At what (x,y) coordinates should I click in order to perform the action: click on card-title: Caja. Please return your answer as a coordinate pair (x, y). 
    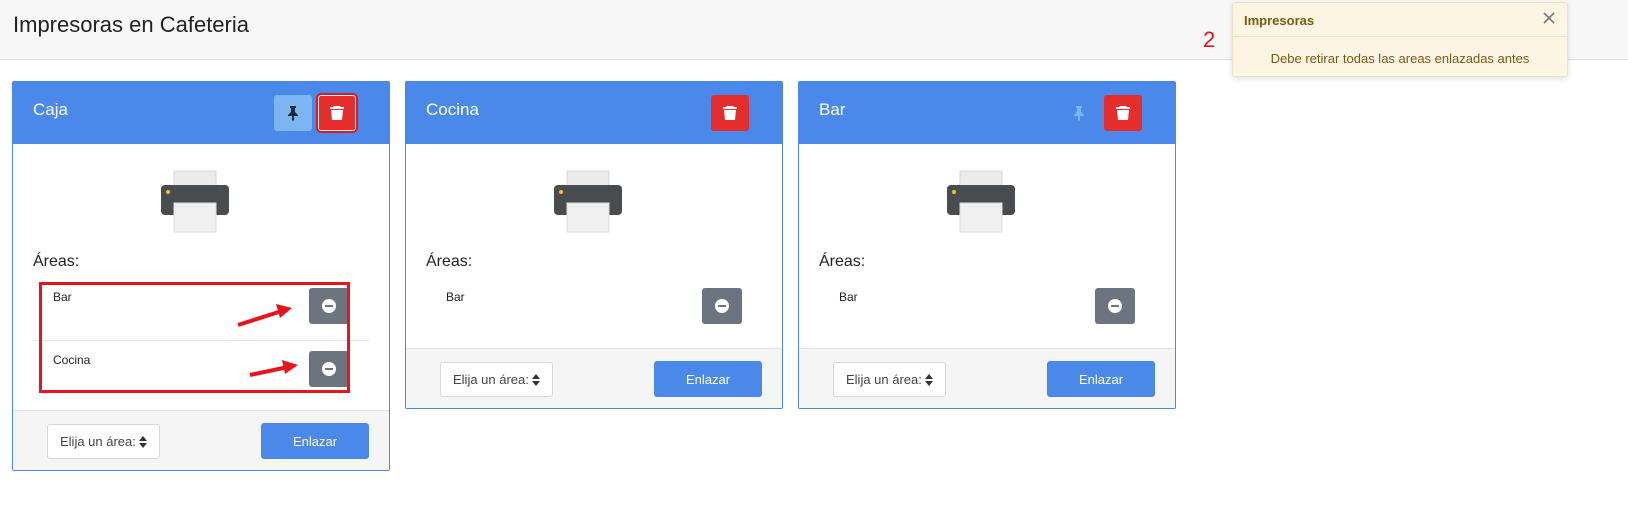
    Looking at the image, I should click on (50, 109).